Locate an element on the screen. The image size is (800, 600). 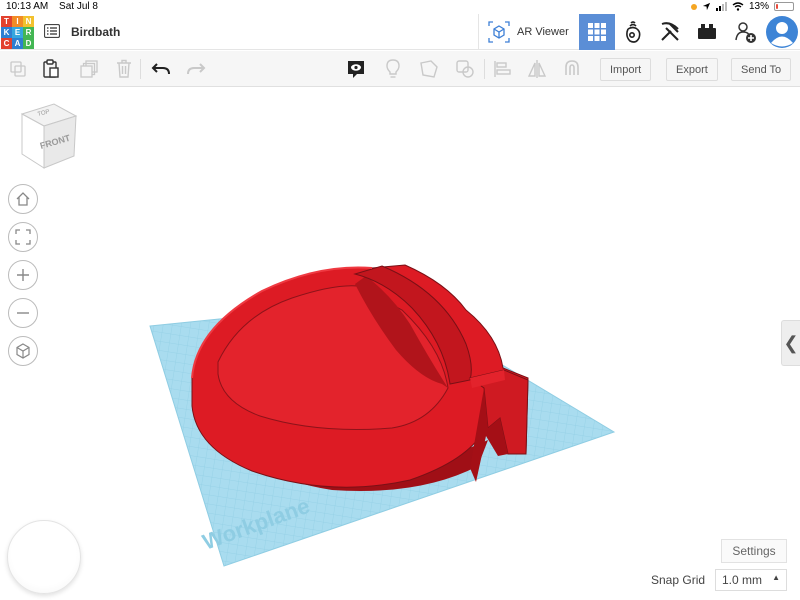
top-bar: TINKERCAD Birdbath AR Viewer is located at coordinates (400, 32).